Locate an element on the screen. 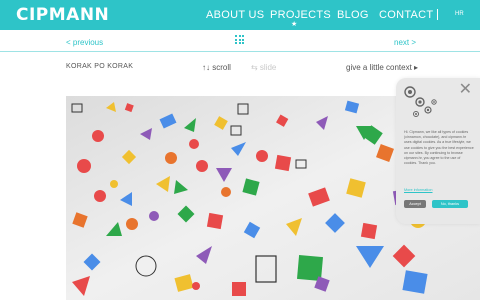  project-title: KORAK PO KORAK is located at coordinates (100, 66).